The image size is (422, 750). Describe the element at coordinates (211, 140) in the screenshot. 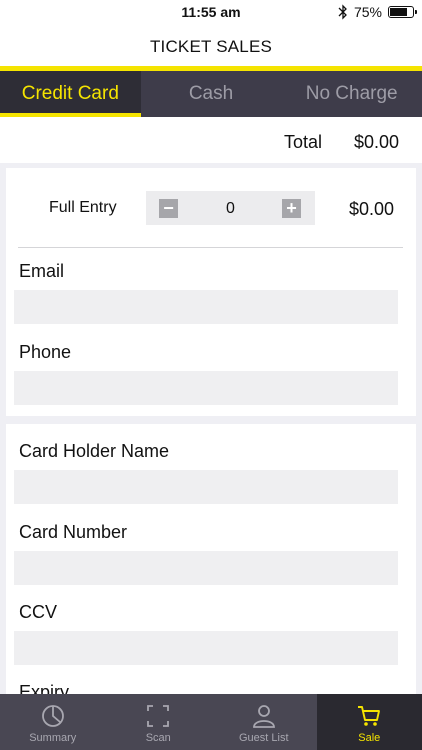

I see `total-row: Total $0.00` at that location.